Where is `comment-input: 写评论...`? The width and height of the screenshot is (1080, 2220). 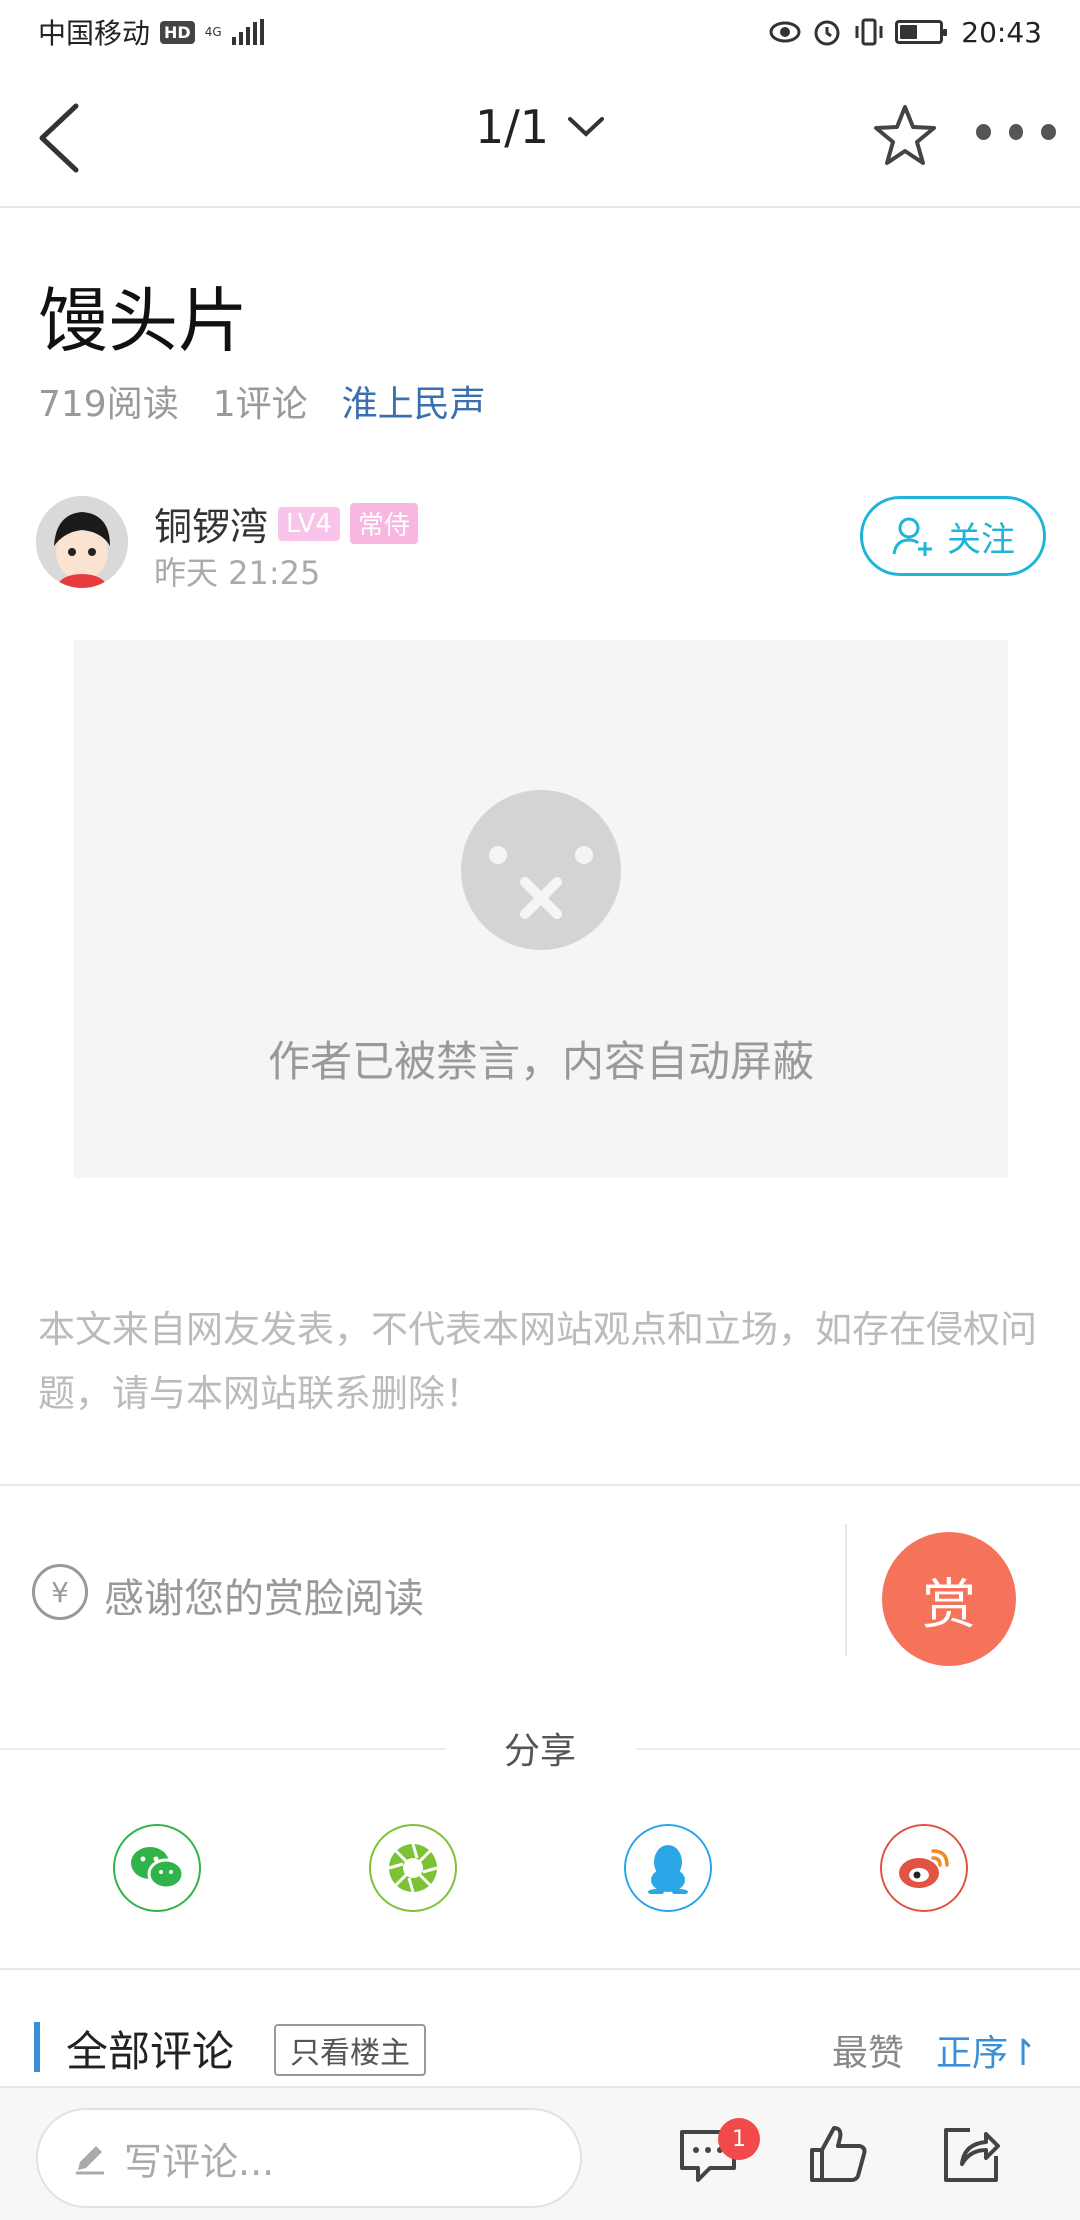
comment-input: 写评论... is located at coordinates (309, 2158).